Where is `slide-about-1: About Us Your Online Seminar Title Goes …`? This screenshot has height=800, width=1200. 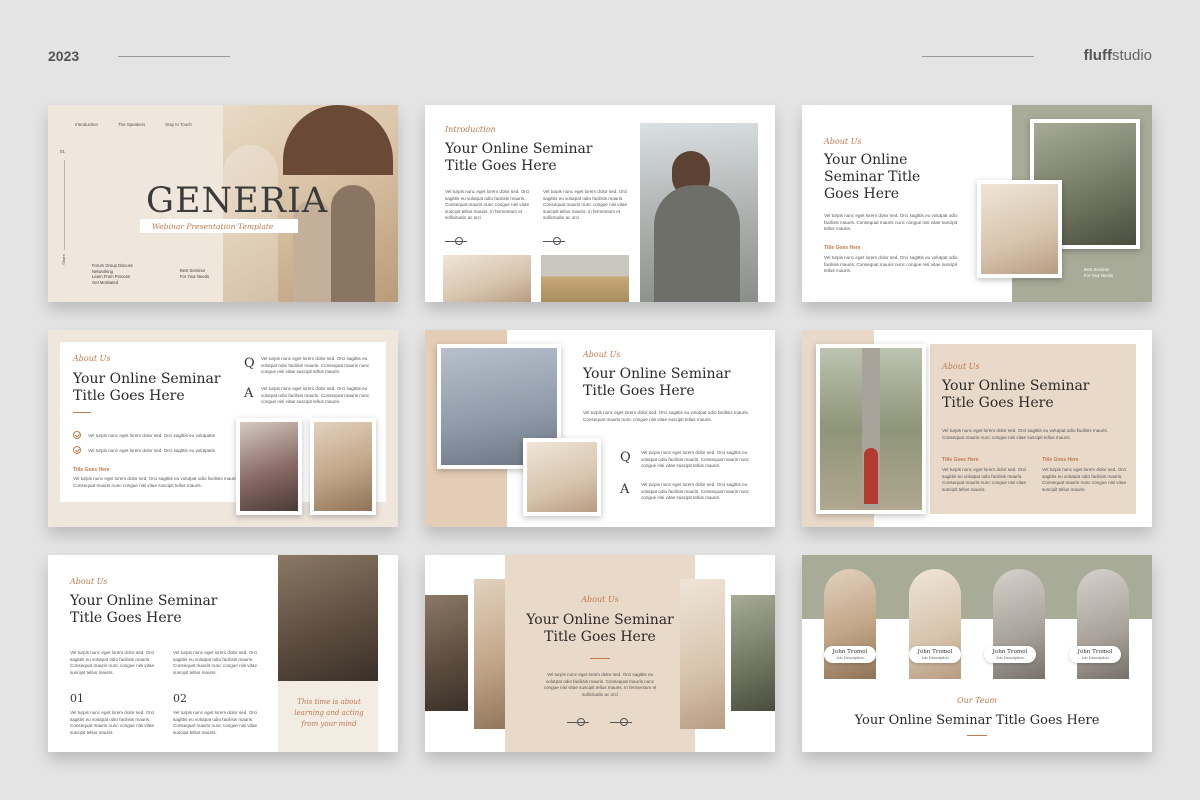 slide-about-1: About Us Your Online Seminar Title Goes … is located at coordinates (977, 203).